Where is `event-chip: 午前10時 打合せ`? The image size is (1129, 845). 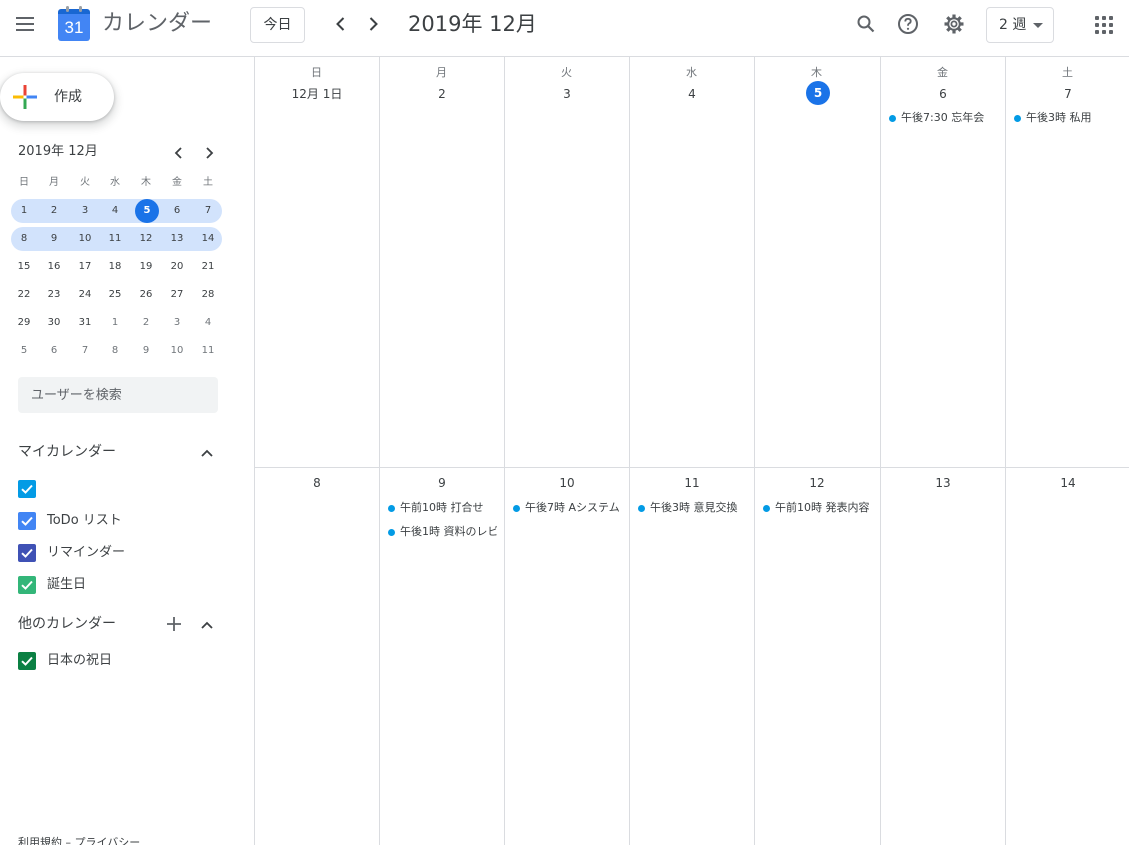
event-chip: 午前10時 打合せ is located at coordinates (441, 508).